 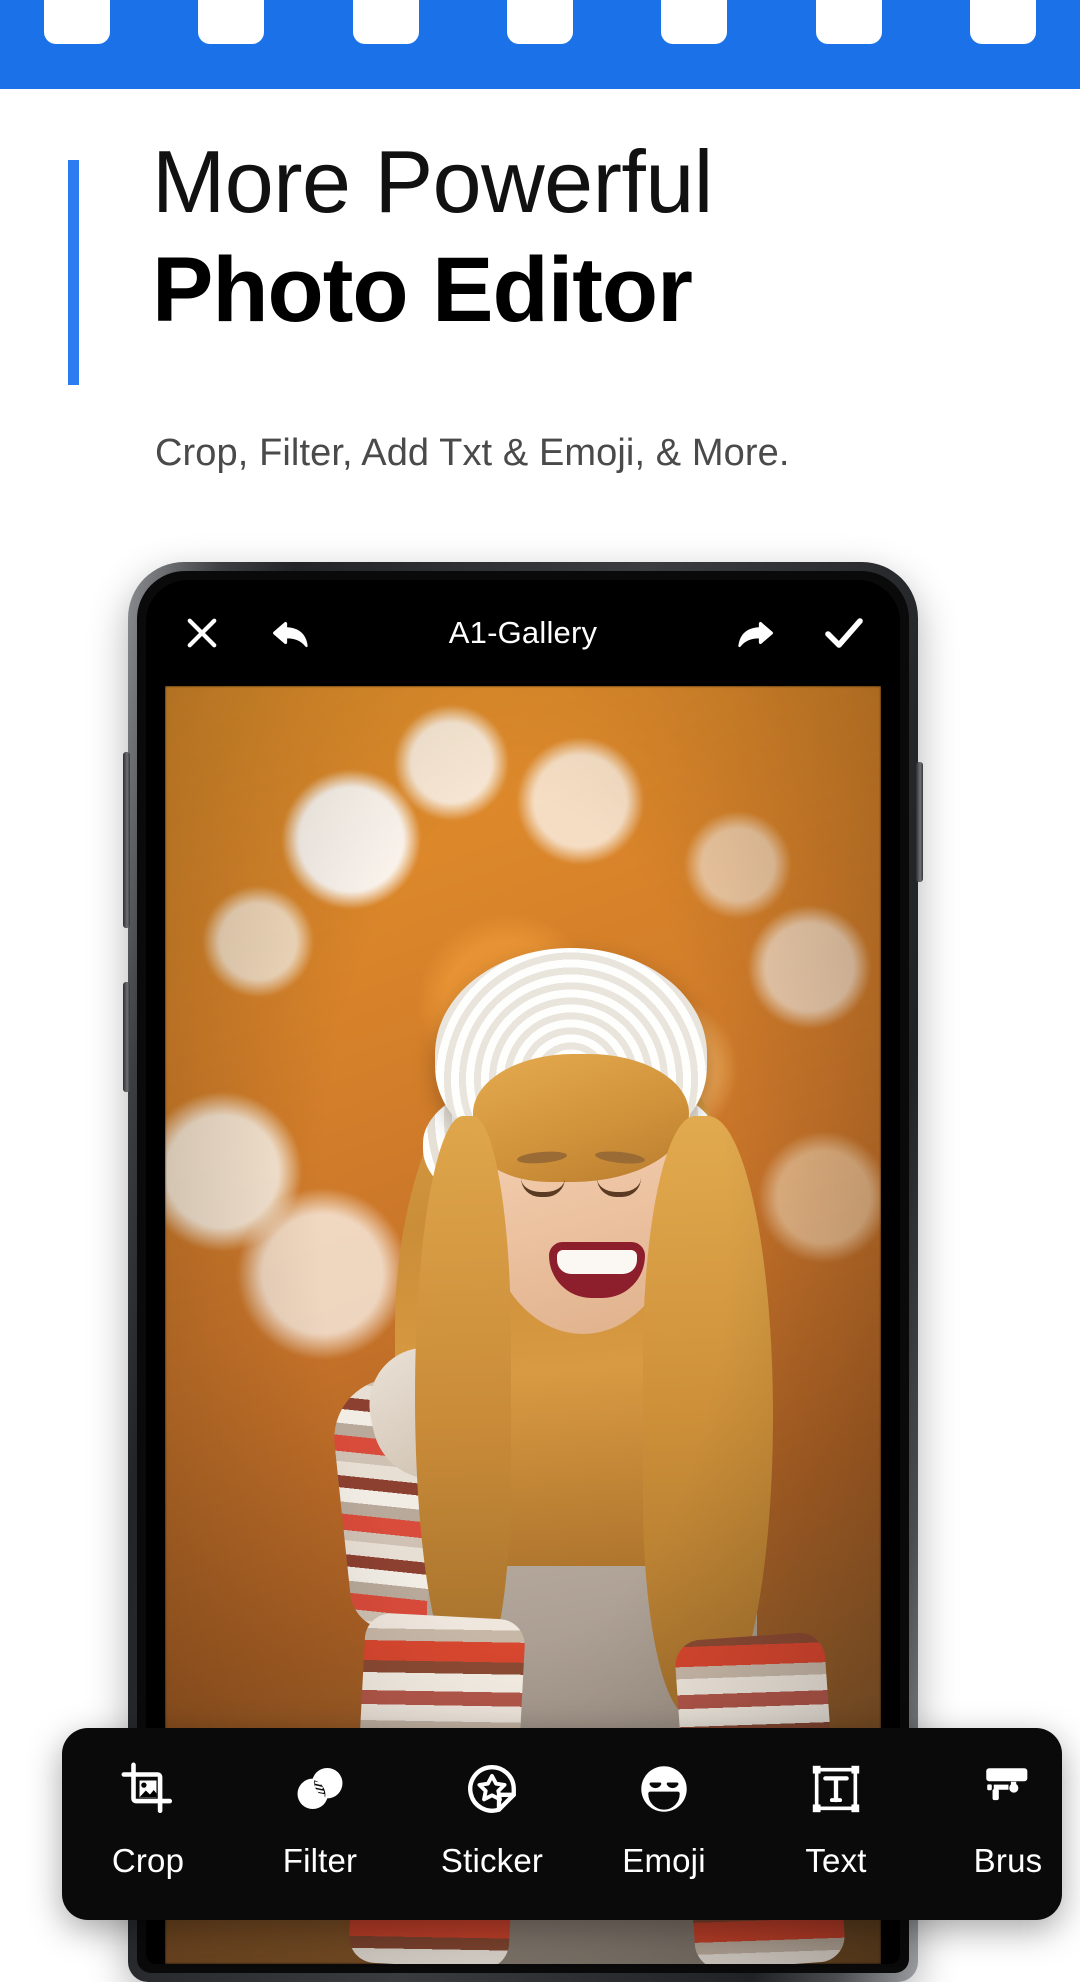 I want to click on editor-tool-bar: Crop Filter Sticker Emoji Text Brus, so click(x=562, y=1824).